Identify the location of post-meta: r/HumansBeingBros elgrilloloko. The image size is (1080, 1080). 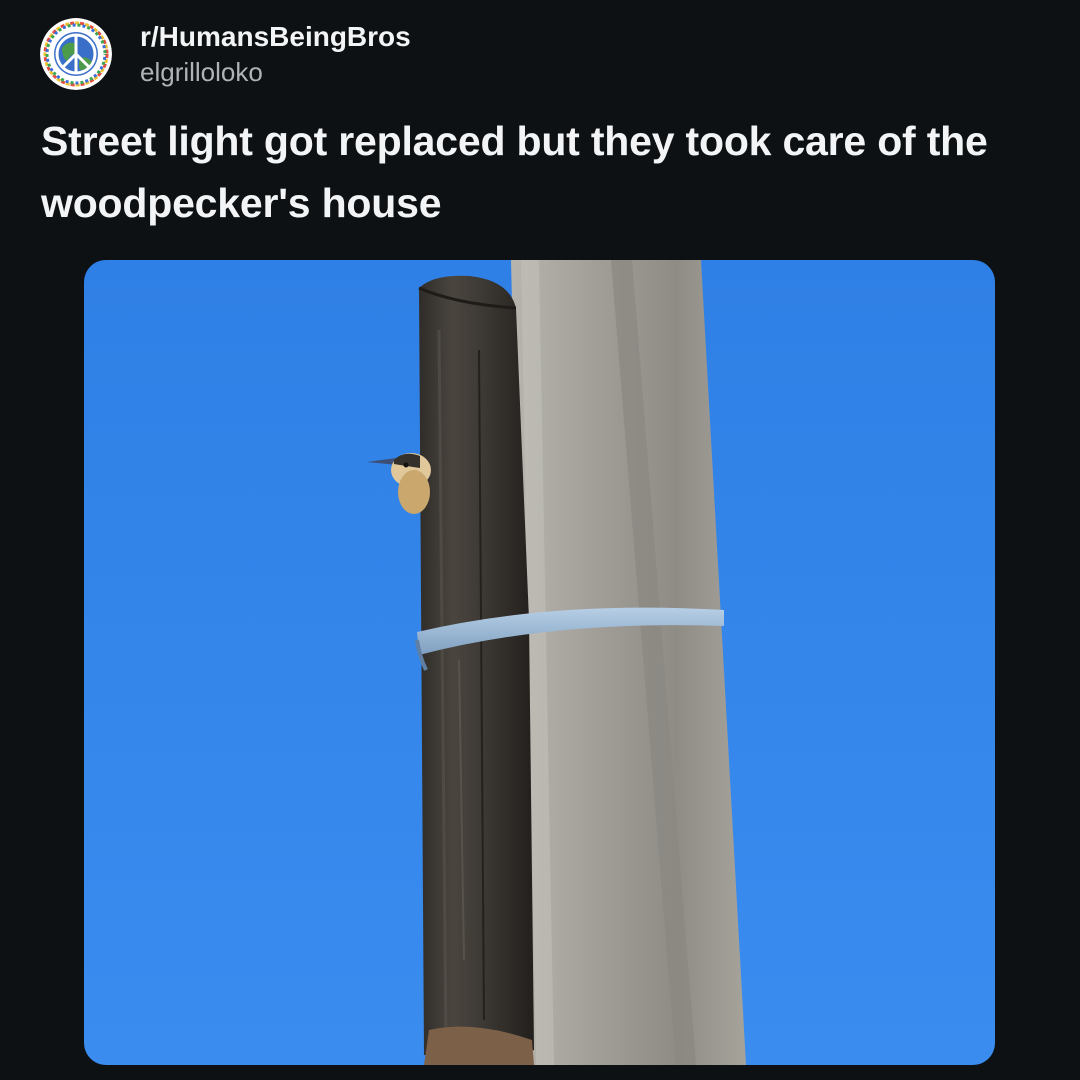
(275, 54).